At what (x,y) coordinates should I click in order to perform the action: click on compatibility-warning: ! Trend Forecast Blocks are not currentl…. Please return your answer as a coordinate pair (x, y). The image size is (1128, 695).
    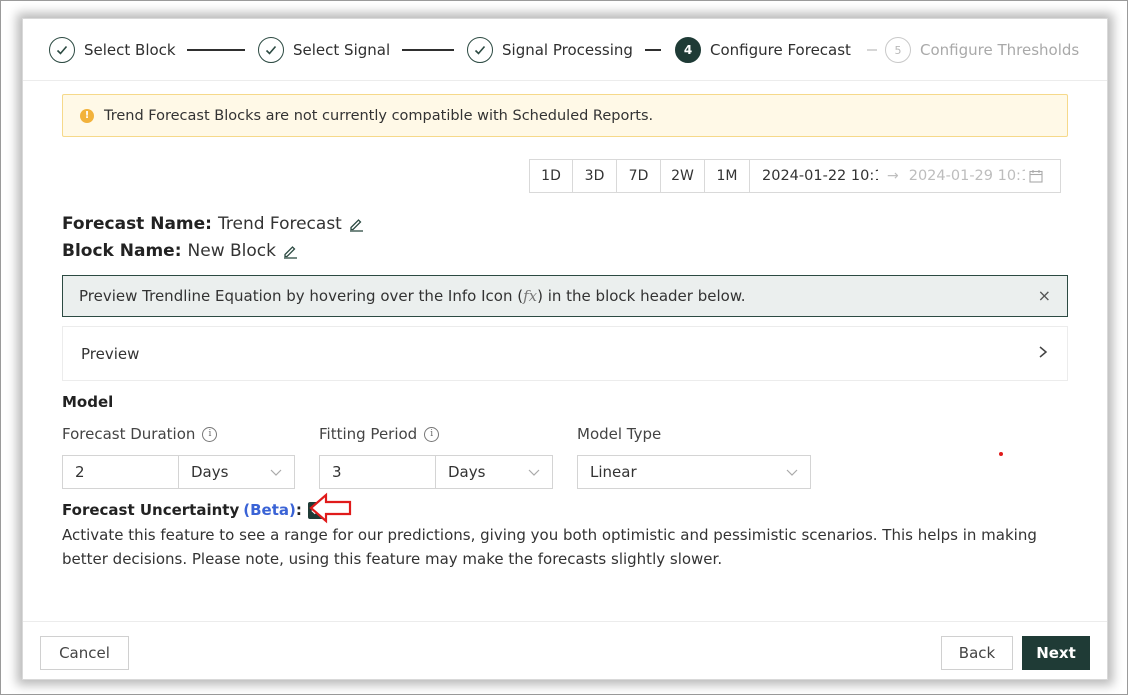
    Looking at the image, I should click on (565, 115).